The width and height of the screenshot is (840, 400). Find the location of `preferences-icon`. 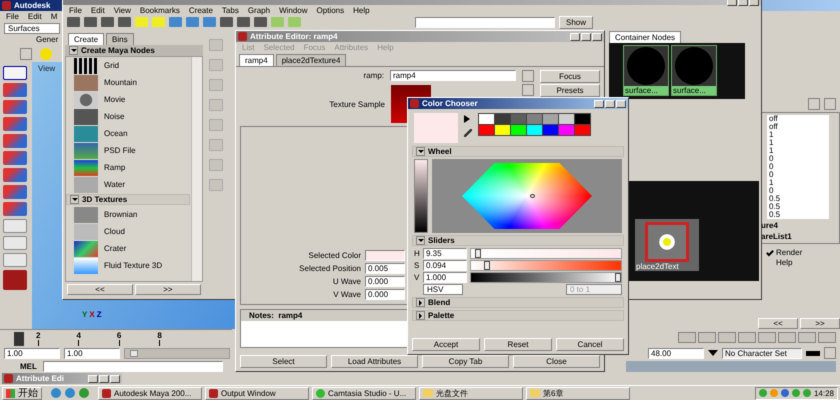

preferences-icon is located at coordinates (830, 353).